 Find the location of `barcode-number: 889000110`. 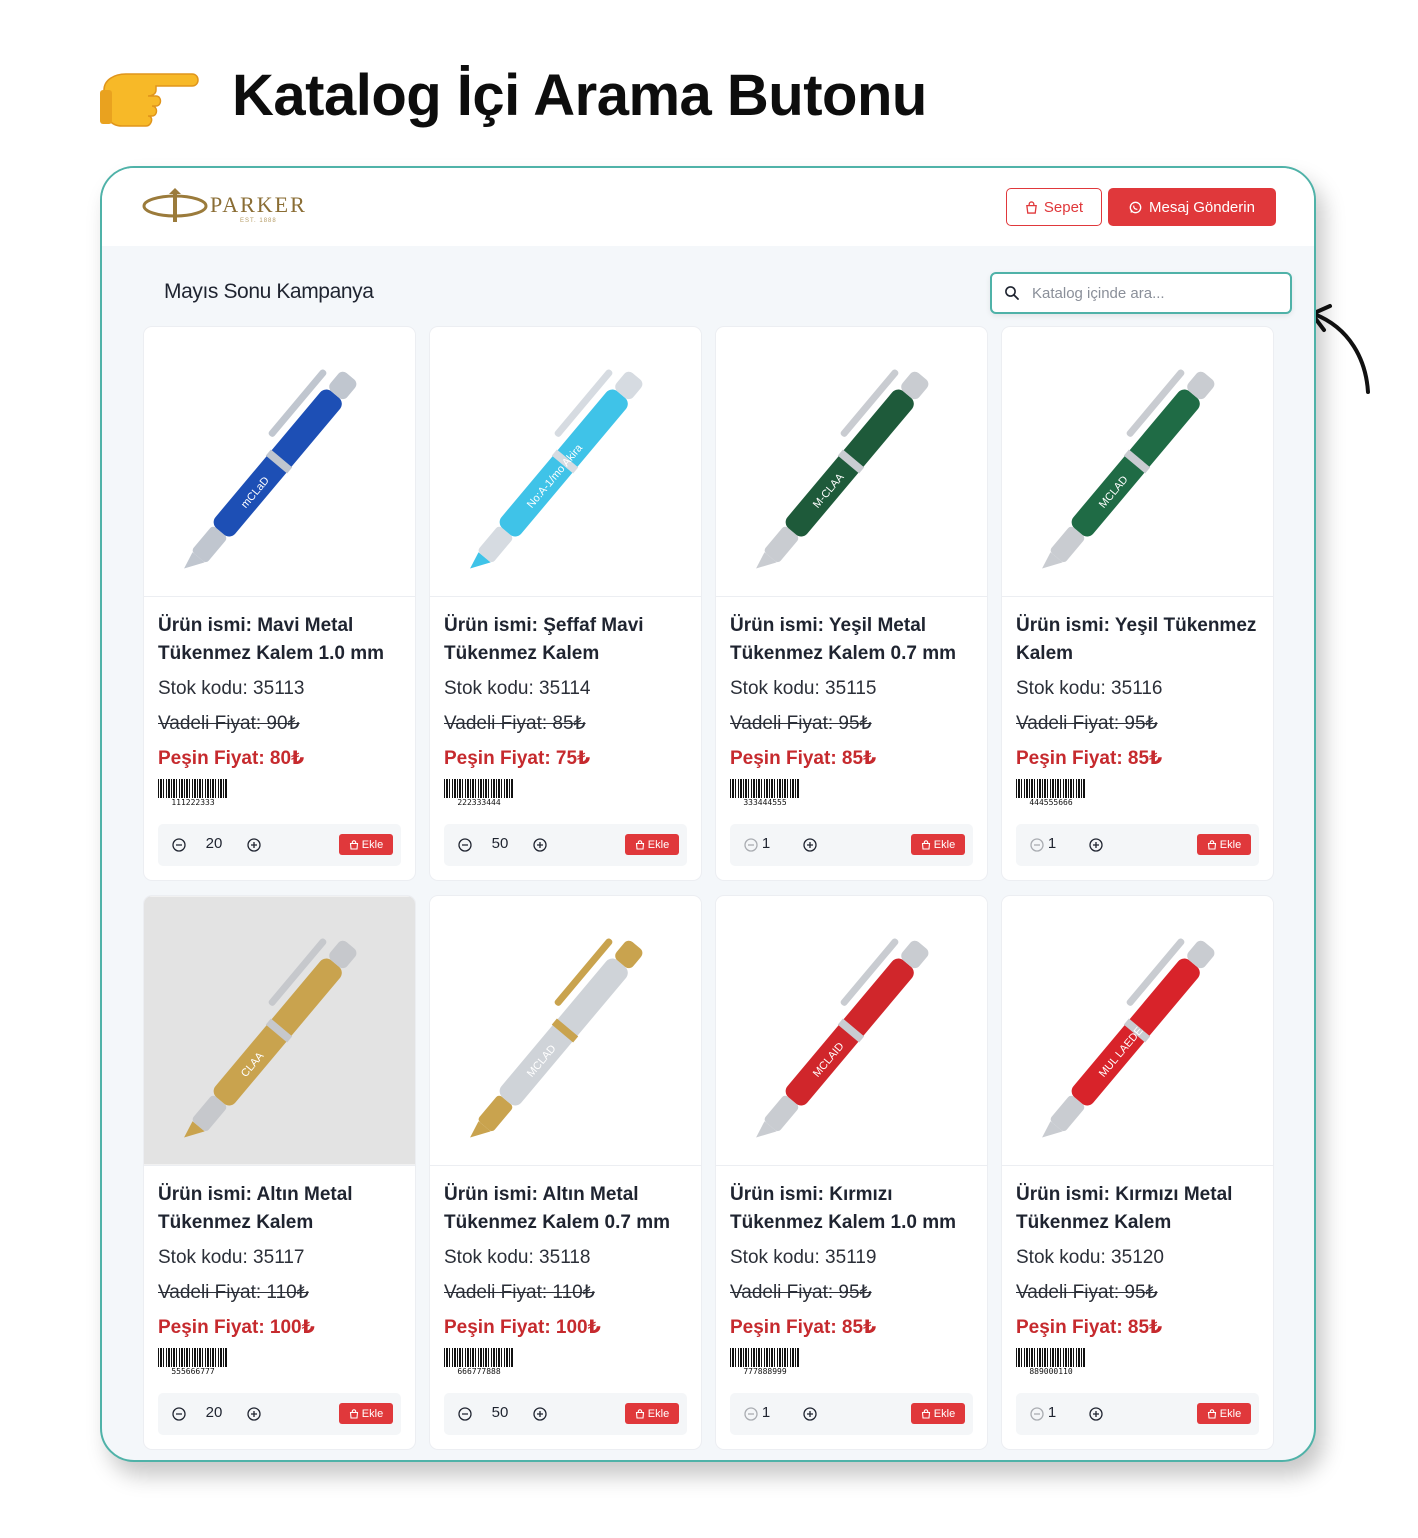

barcode-number: 889000110 is located at coordinates (1051, 1371).